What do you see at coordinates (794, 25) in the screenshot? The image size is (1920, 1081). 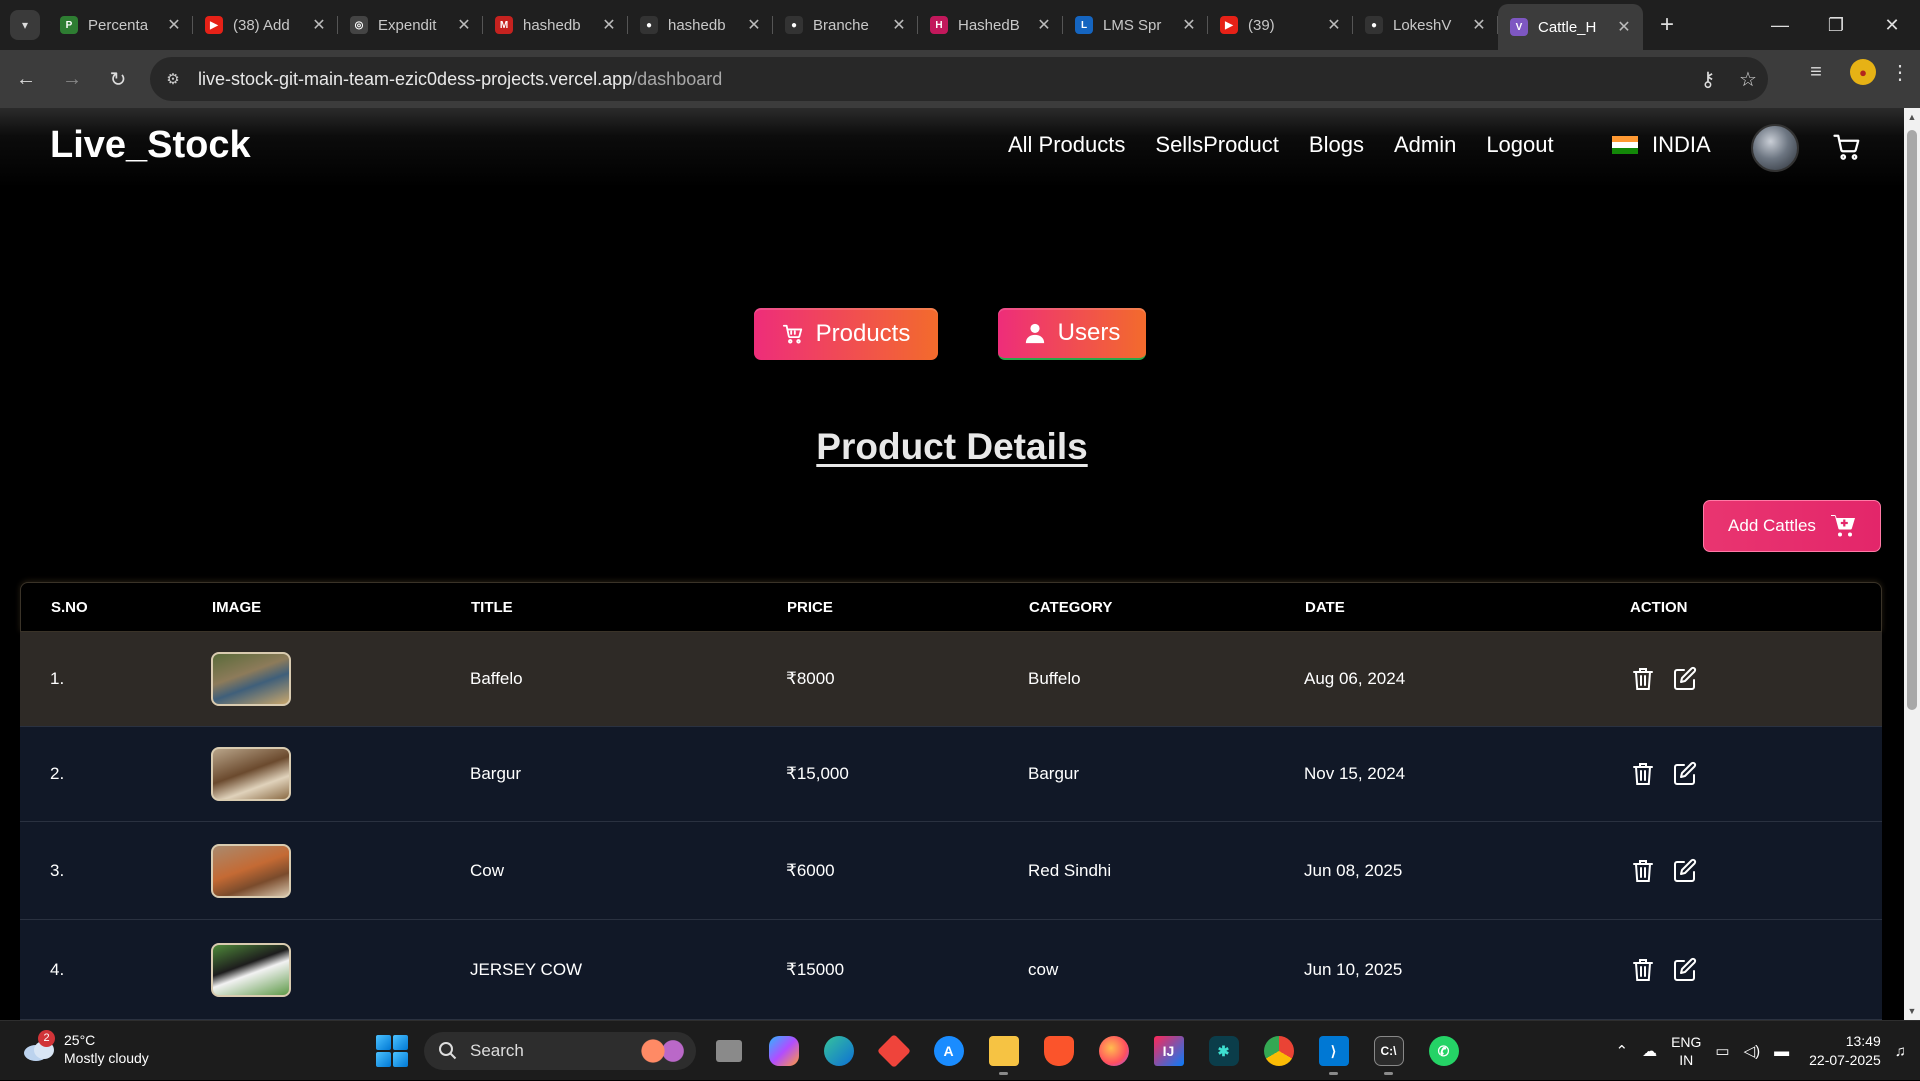 I see `tab-favicon-icon: ●` at bounding box center [794, 25].